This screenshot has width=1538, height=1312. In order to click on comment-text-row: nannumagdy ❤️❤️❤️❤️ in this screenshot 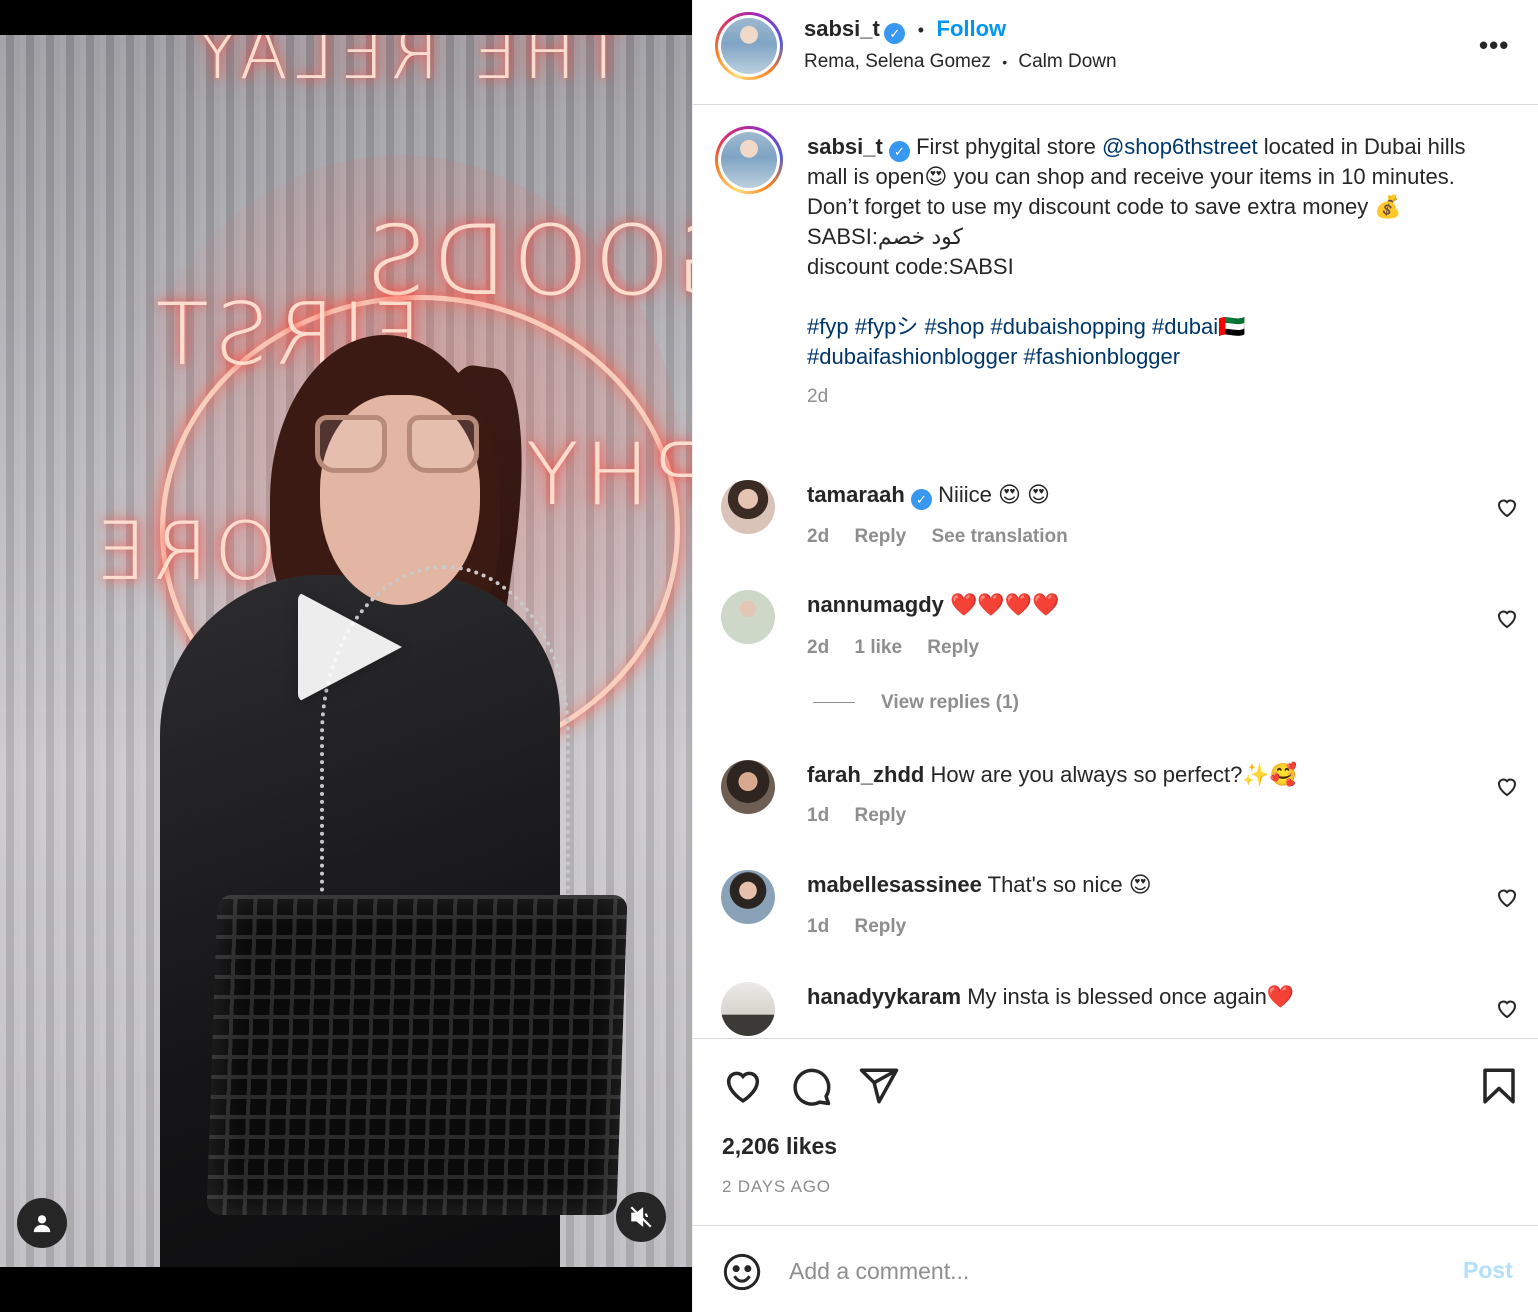, I will do `click(933, 605)`.